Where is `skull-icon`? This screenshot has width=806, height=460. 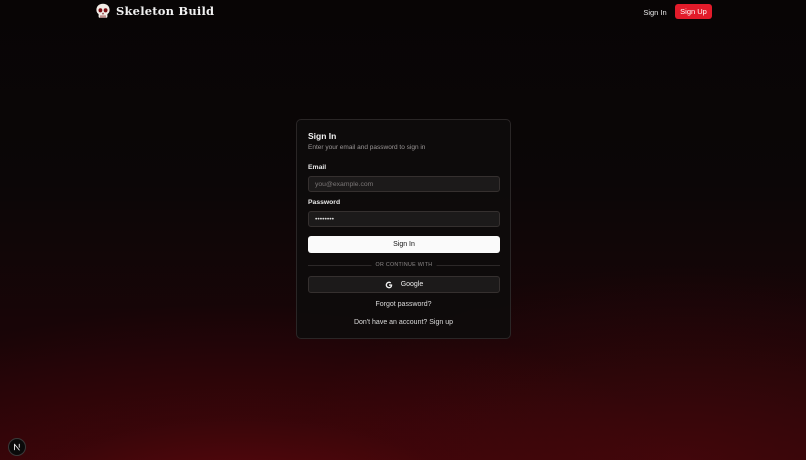 skull-icon is located at coordinates (103, 10).